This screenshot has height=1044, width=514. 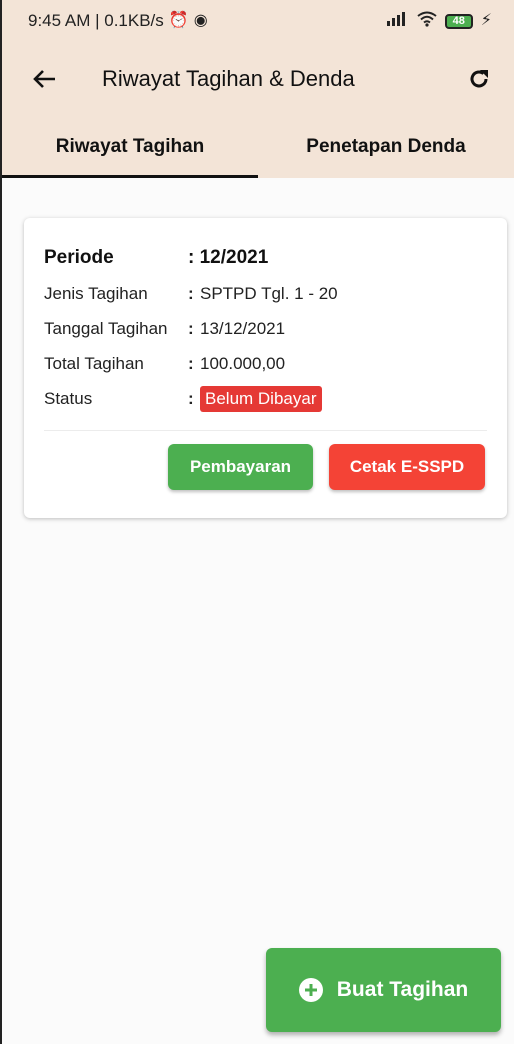 What do you see at coordinates (486, 20) in the screenshot?
I see `lightning-icon: ⚡` at bounding box center [486, 20].